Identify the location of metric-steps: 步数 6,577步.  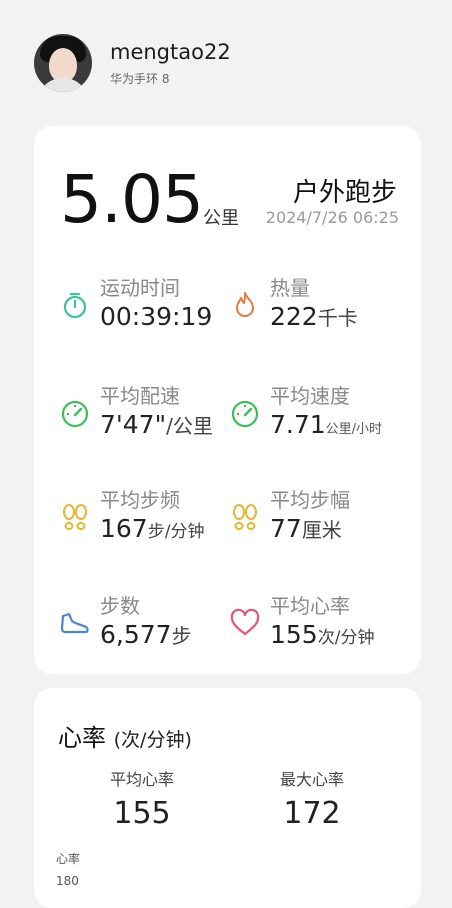
(145, 623).